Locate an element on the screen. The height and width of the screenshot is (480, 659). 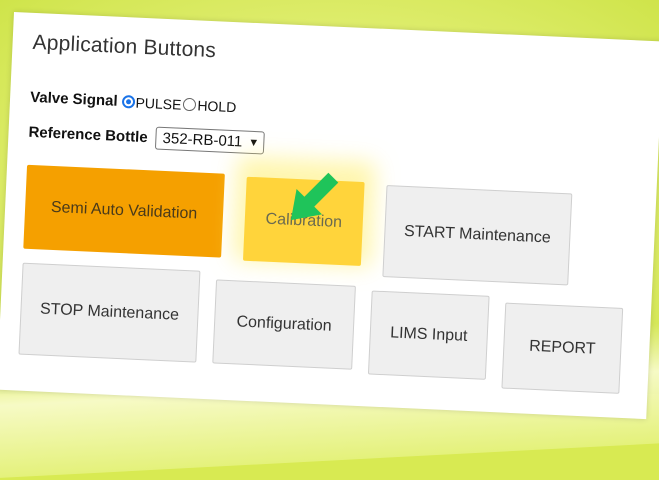
semi-auto-validation-button: Semi Auto Validation is located at coordinates (124, 211).